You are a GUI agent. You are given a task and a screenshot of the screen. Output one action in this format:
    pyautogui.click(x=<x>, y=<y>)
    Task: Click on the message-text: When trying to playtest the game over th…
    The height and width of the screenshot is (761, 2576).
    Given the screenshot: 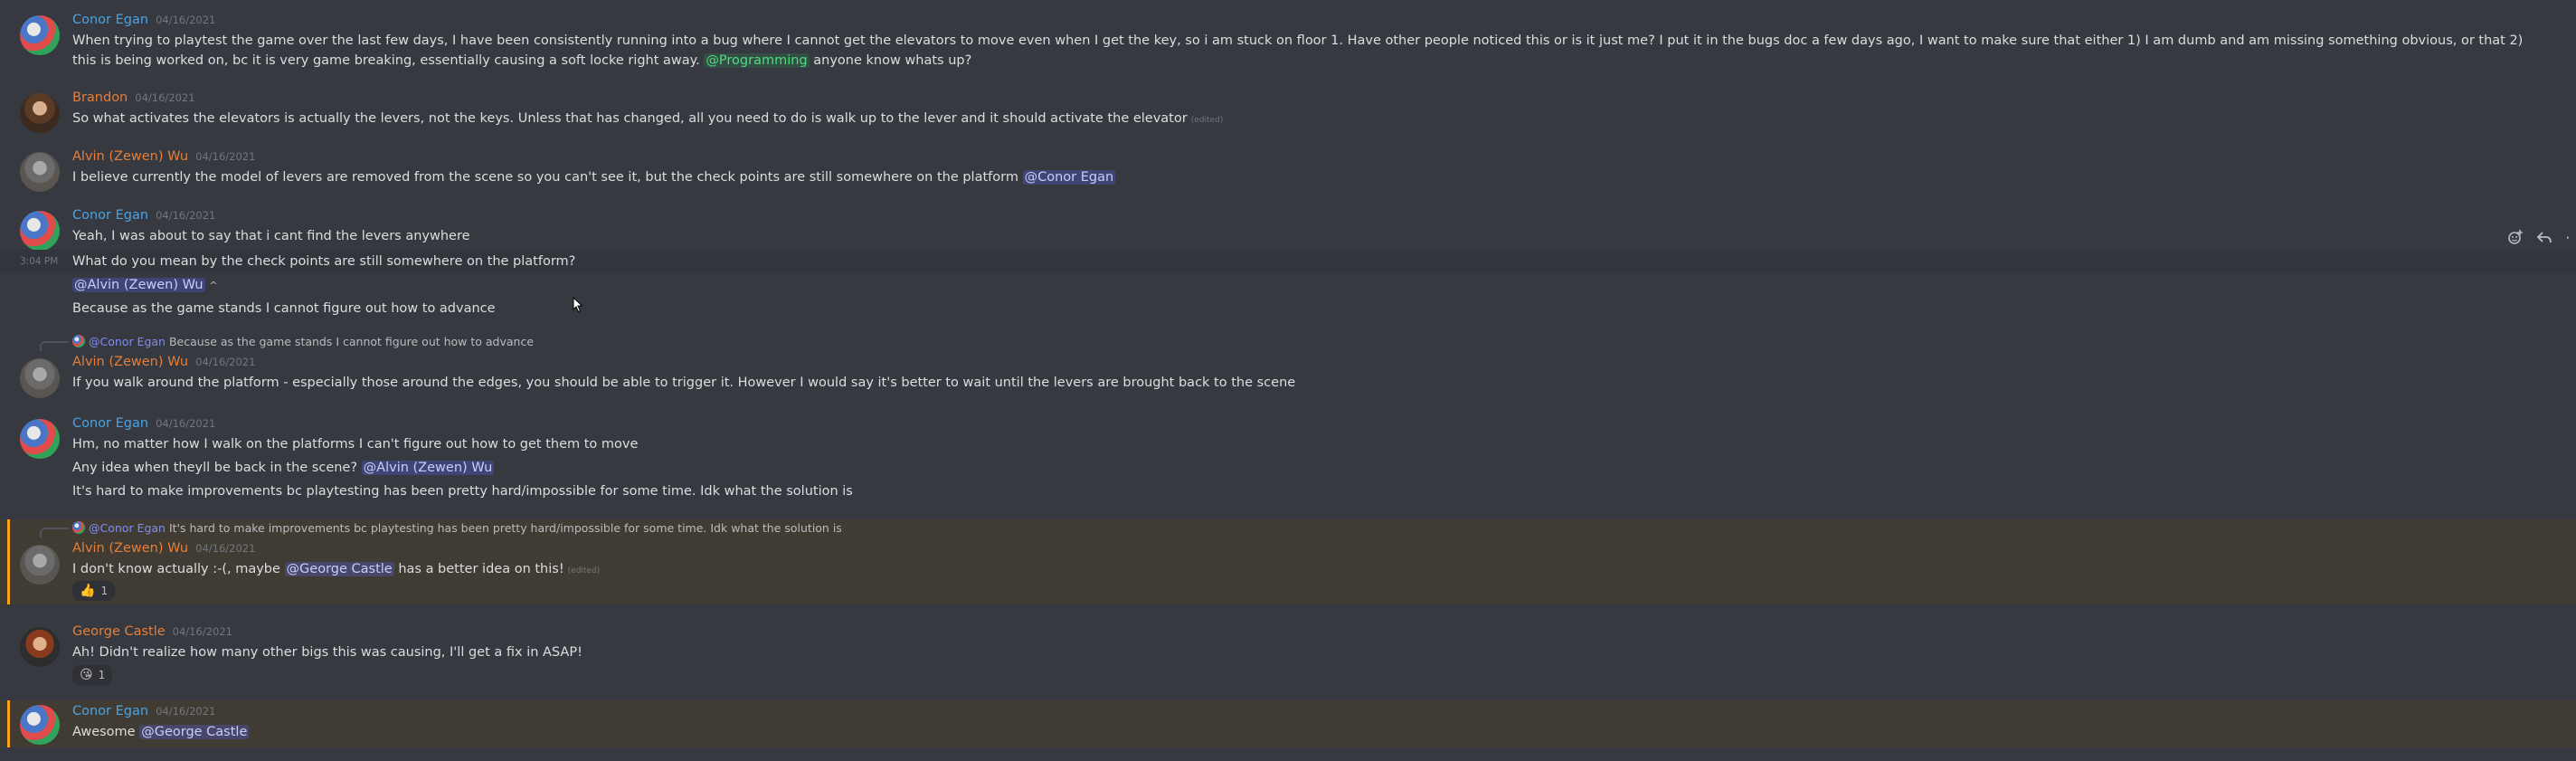 What is the action you would take?
    pyautogui.click(x=1298, y=50)
    